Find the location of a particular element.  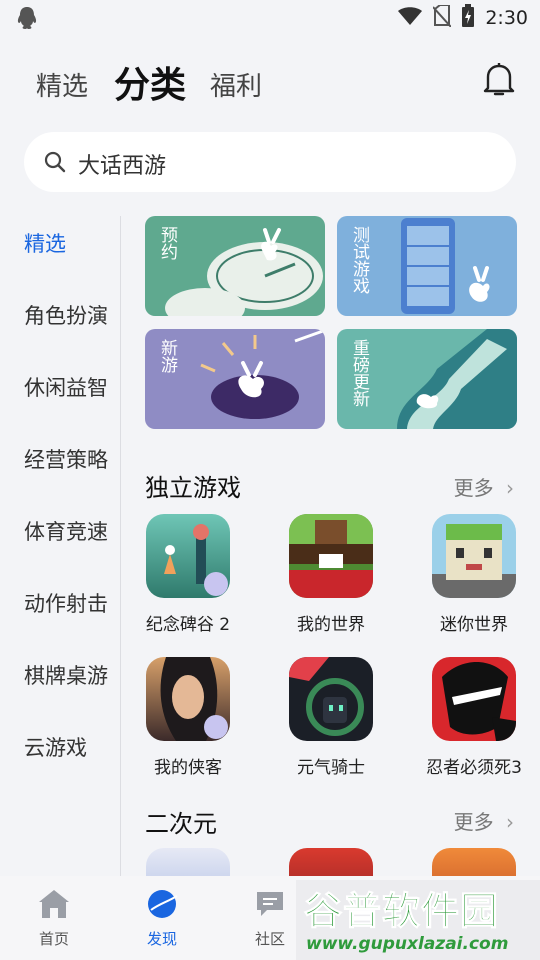

bell-icon is located at coordinates (499, 82).